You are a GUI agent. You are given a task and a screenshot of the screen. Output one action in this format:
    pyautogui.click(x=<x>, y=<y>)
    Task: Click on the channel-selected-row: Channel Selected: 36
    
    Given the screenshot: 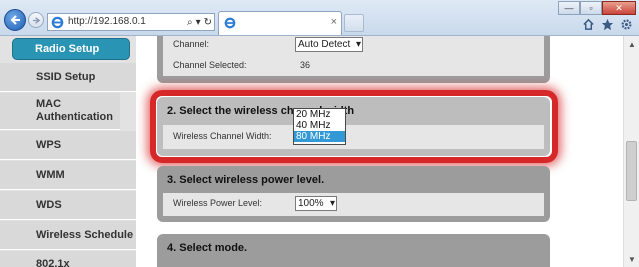 What is the action you would take?
    pyautogui.click(x=353, y=66)
    